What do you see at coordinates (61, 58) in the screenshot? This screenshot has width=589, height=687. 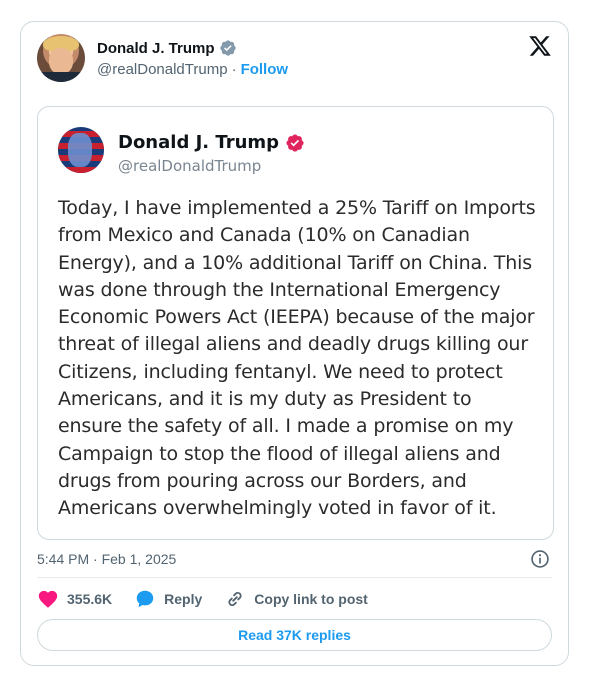 I see `author-avatar` at bounding box center [61, 58].